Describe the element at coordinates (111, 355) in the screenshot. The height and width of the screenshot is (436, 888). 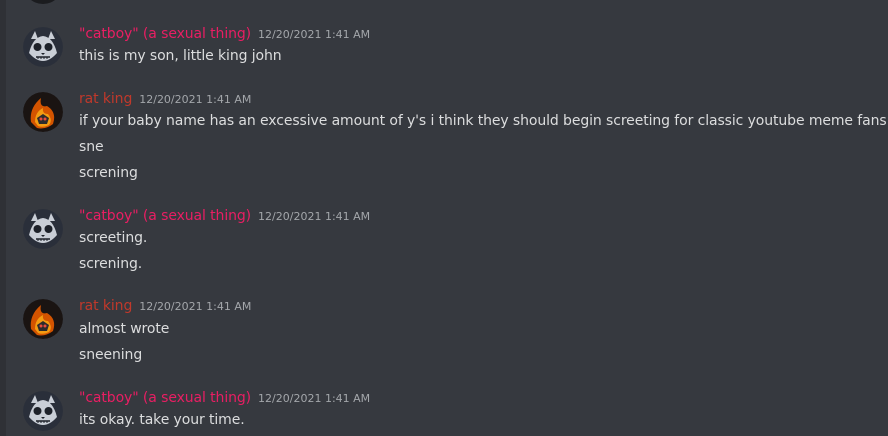
I see `message-content: sneening` at that location.